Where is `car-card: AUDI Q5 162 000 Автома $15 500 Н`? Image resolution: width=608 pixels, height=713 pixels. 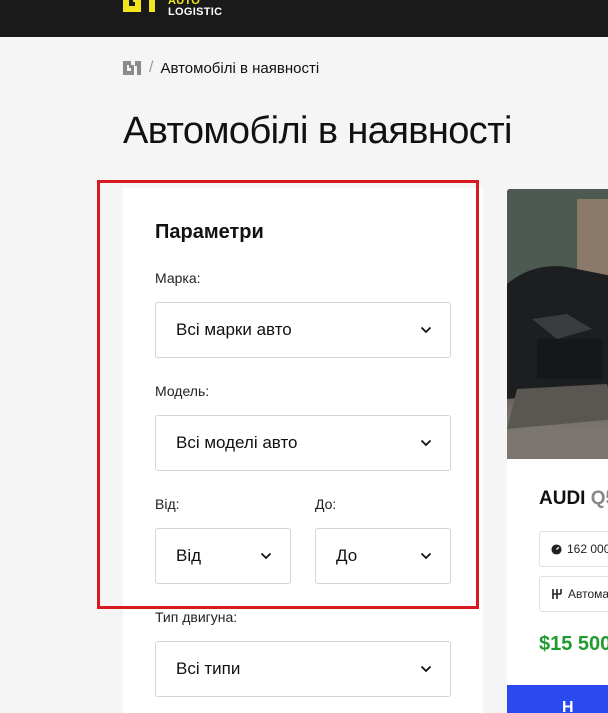
car-card: AUDI Q5 162 000 Автома $15 500 Н is located at coordinates (557, 451).